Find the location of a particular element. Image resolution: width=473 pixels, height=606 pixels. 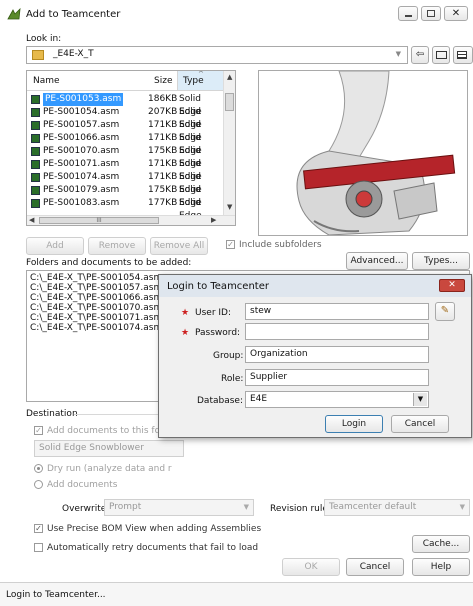

column-header-name: Name is located at coordinates (46, 81).